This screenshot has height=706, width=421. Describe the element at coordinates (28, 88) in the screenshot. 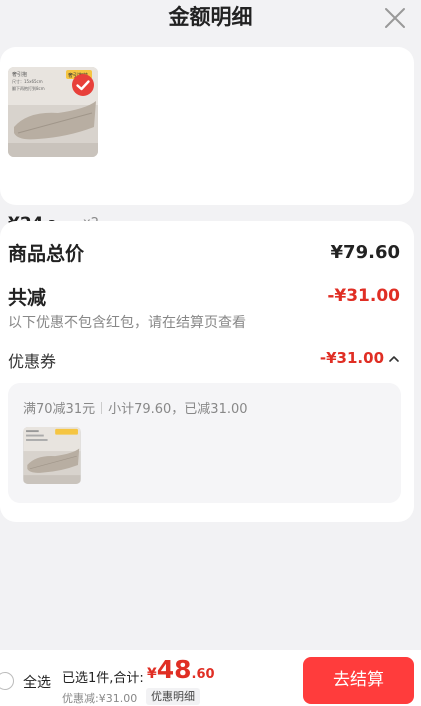

I see `product-image-line-3: 翻下再抱打到8cm` at that location.